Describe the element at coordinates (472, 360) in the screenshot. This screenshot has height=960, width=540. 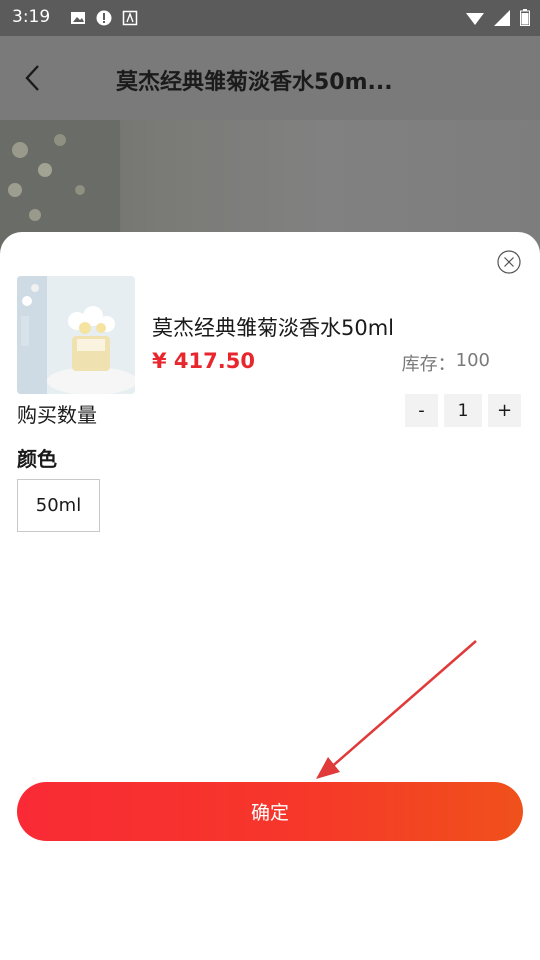
I see `stock-value: 100` at that location.